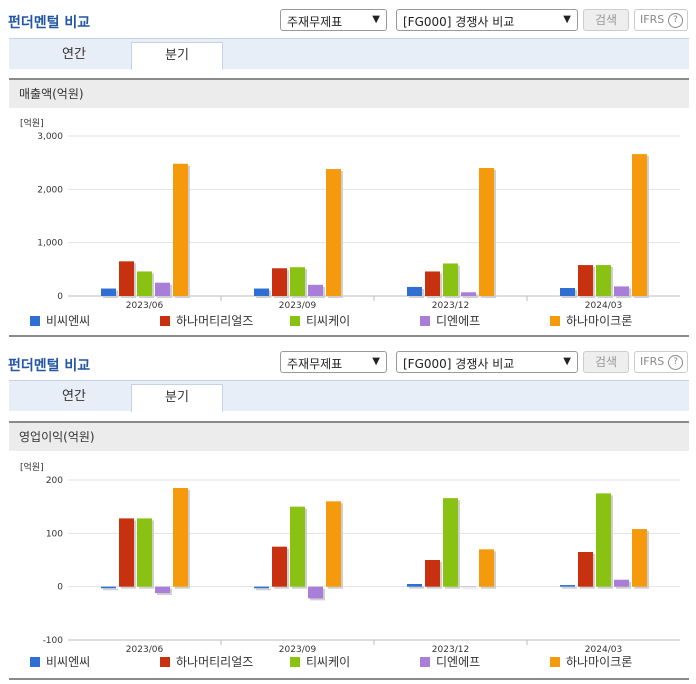 The image size is (696, 684). Describe the element at coordinates (50, 190) in the screenshot. I see `y-tick-label: 2,000` at that location.